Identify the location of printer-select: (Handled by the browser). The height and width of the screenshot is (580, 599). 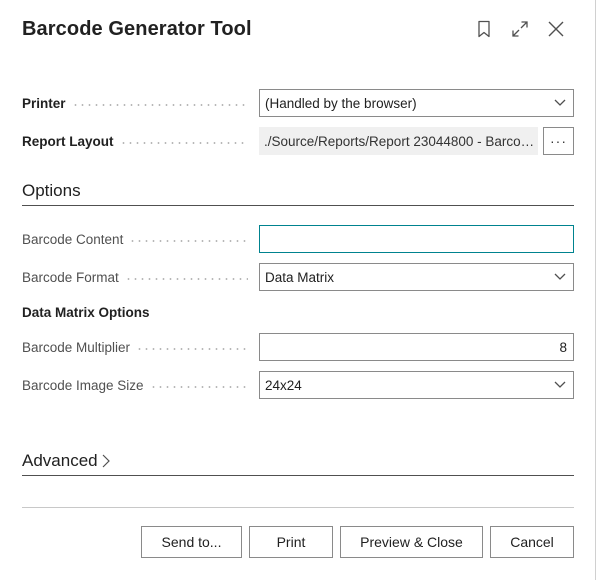
(416, 103).